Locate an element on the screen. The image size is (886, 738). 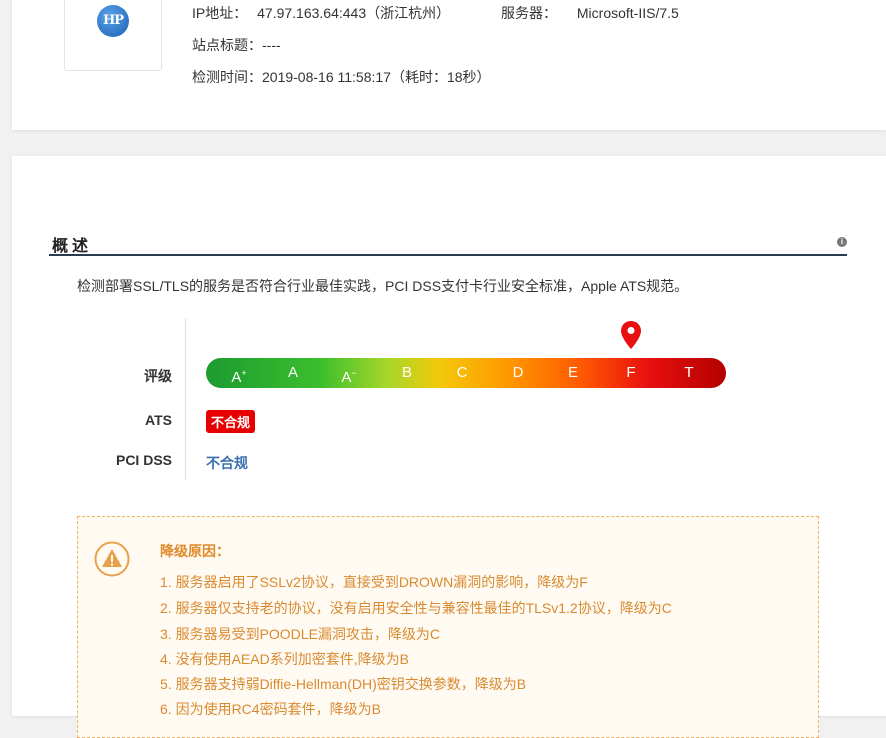
grade-b: B is located at coordinates (406, 372).